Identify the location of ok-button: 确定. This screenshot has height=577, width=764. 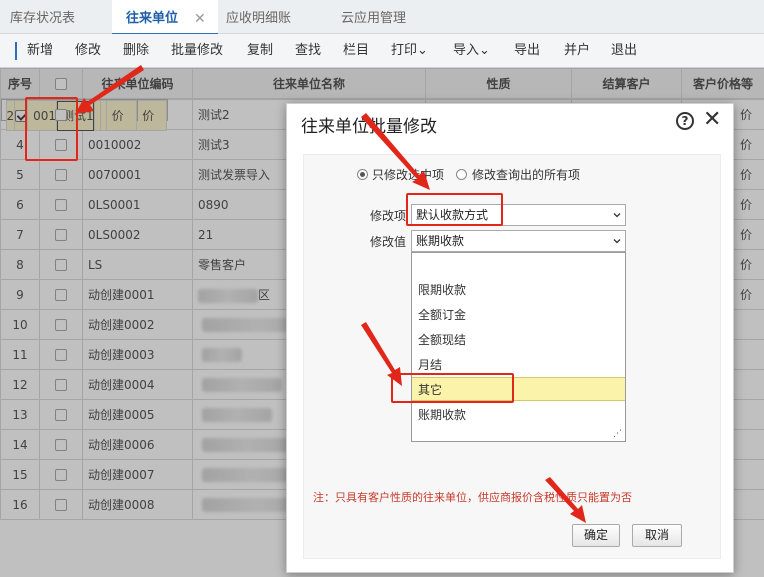
(596, 535).